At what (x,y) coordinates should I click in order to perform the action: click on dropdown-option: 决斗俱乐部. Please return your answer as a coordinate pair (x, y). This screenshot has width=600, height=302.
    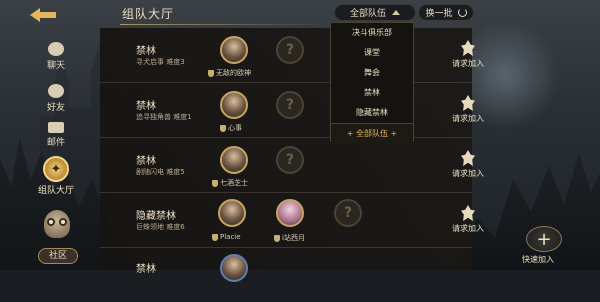
    Looking at the image, I should click on (372, 33).